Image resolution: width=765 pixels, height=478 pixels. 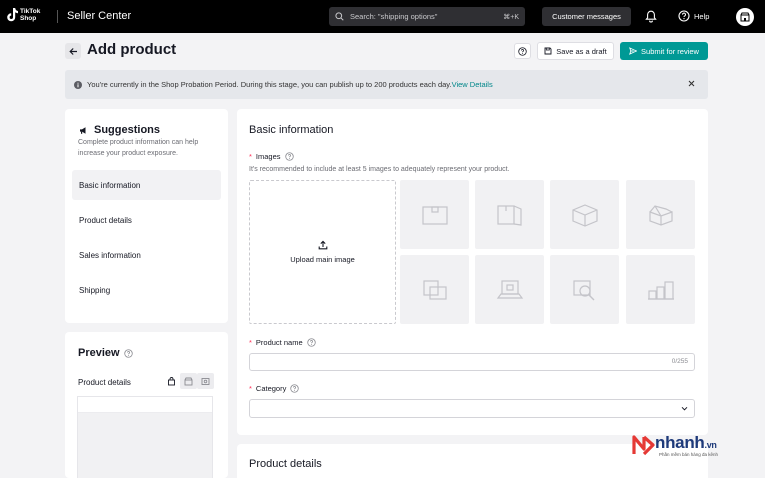 I want to click on laptop-box-icon, so click(x=509, y=289).